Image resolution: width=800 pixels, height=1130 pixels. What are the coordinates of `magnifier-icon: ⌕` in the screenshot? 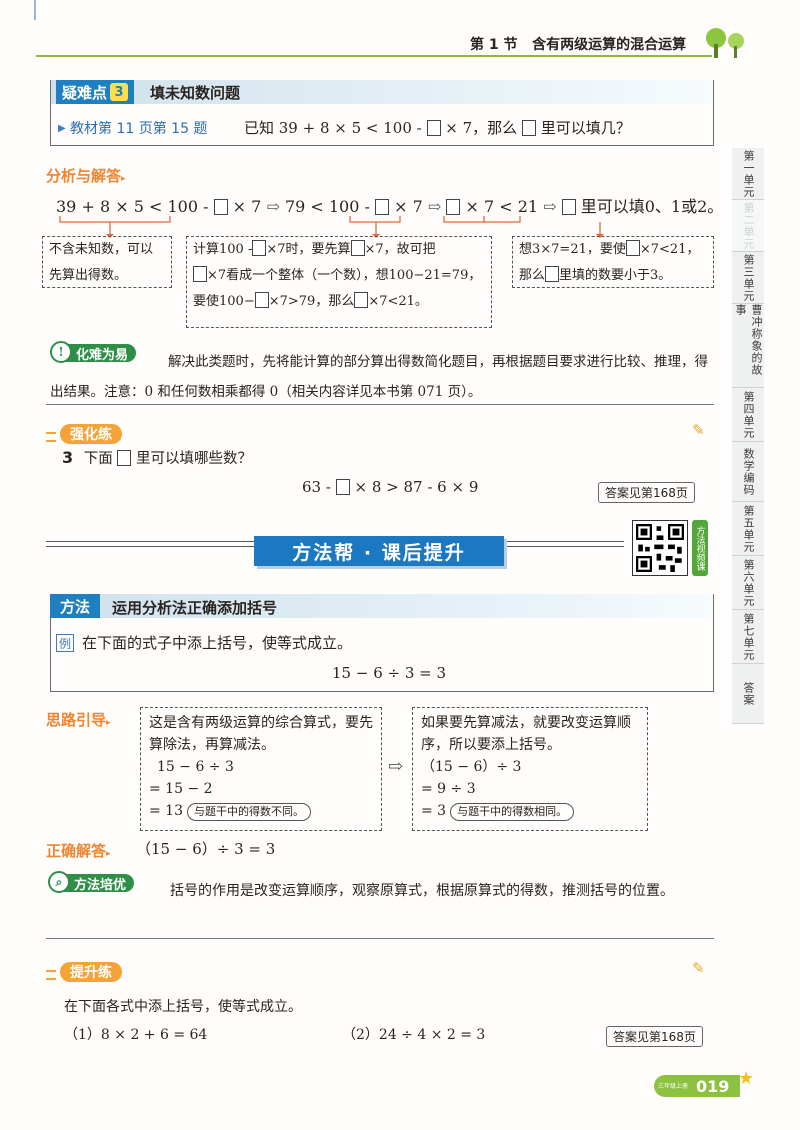 It's located at (59, 882).